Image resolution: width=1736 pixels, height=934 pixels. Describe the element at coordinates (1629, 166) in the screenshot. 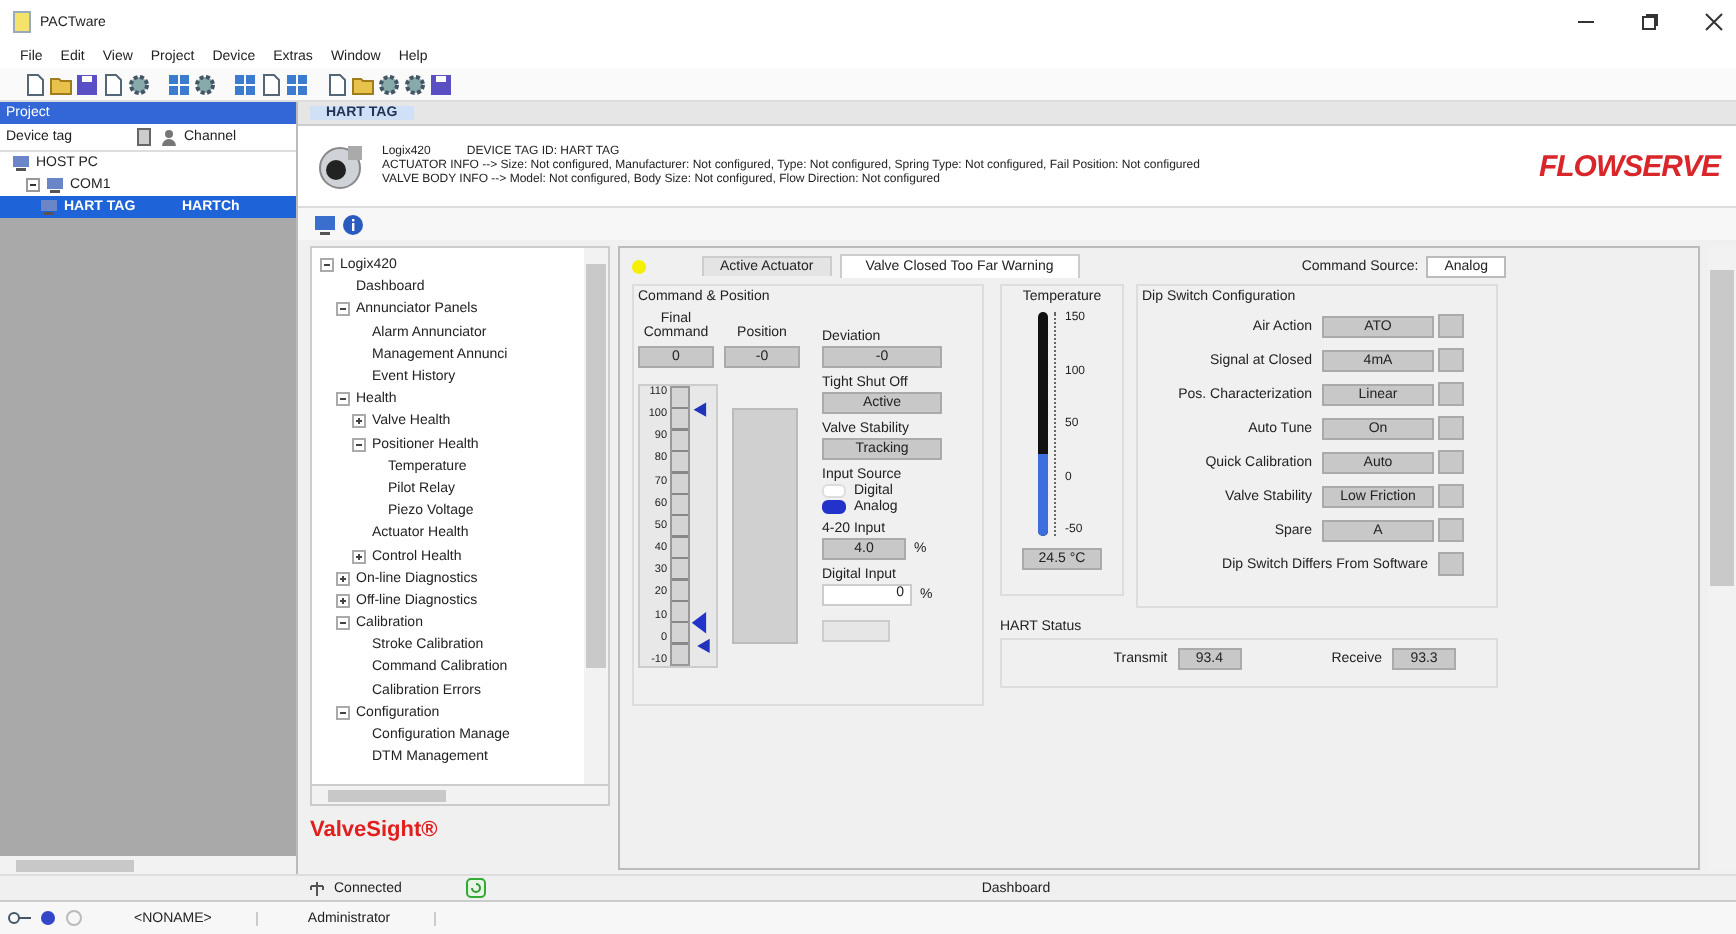

I see `company-logo: FLOWSERVE` at that location.